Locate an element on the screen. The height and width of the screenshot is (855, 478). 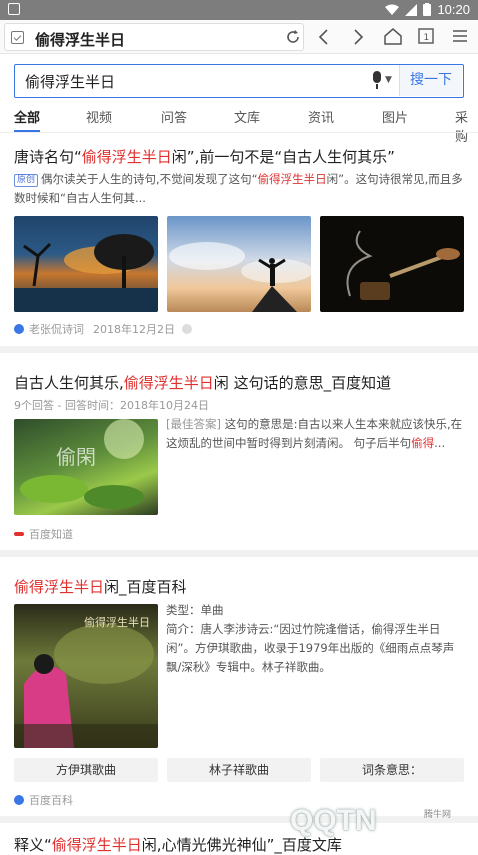
menu-icon is located at coordinates (460, 36).